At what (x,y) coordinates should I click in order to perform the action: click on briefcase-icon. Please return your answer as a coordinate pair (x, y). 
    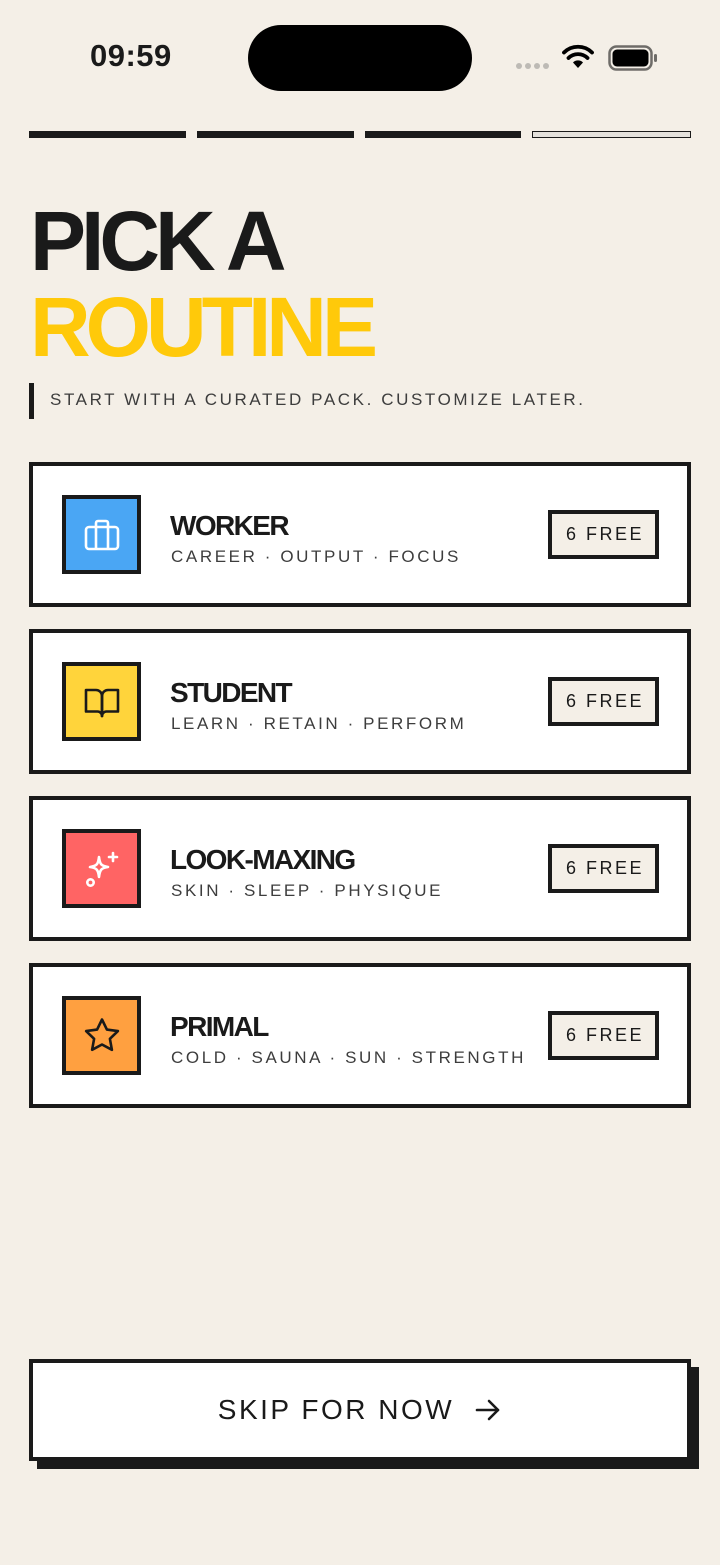
    Looking at the image, I should click on (101, 534).